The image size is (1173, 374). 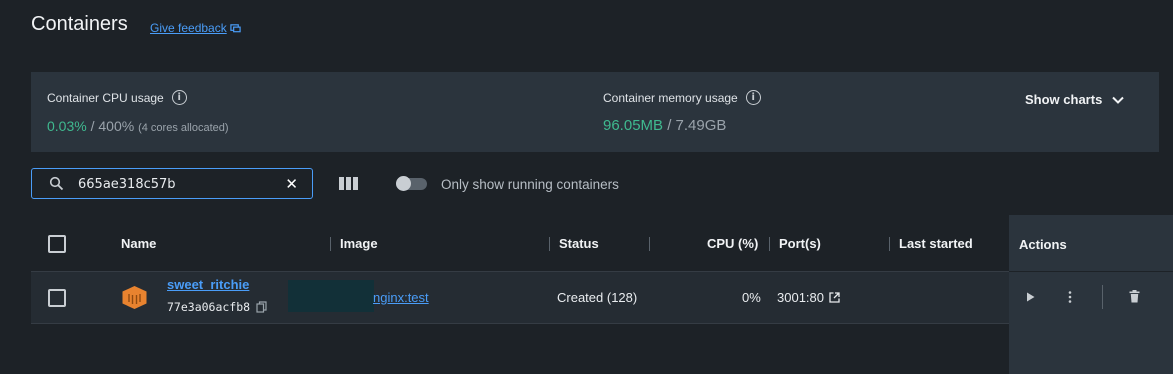 What do you see at coordinates (834, 297) in the screenshot?
I see `external-link-icon` at bounding box center [834, 297].